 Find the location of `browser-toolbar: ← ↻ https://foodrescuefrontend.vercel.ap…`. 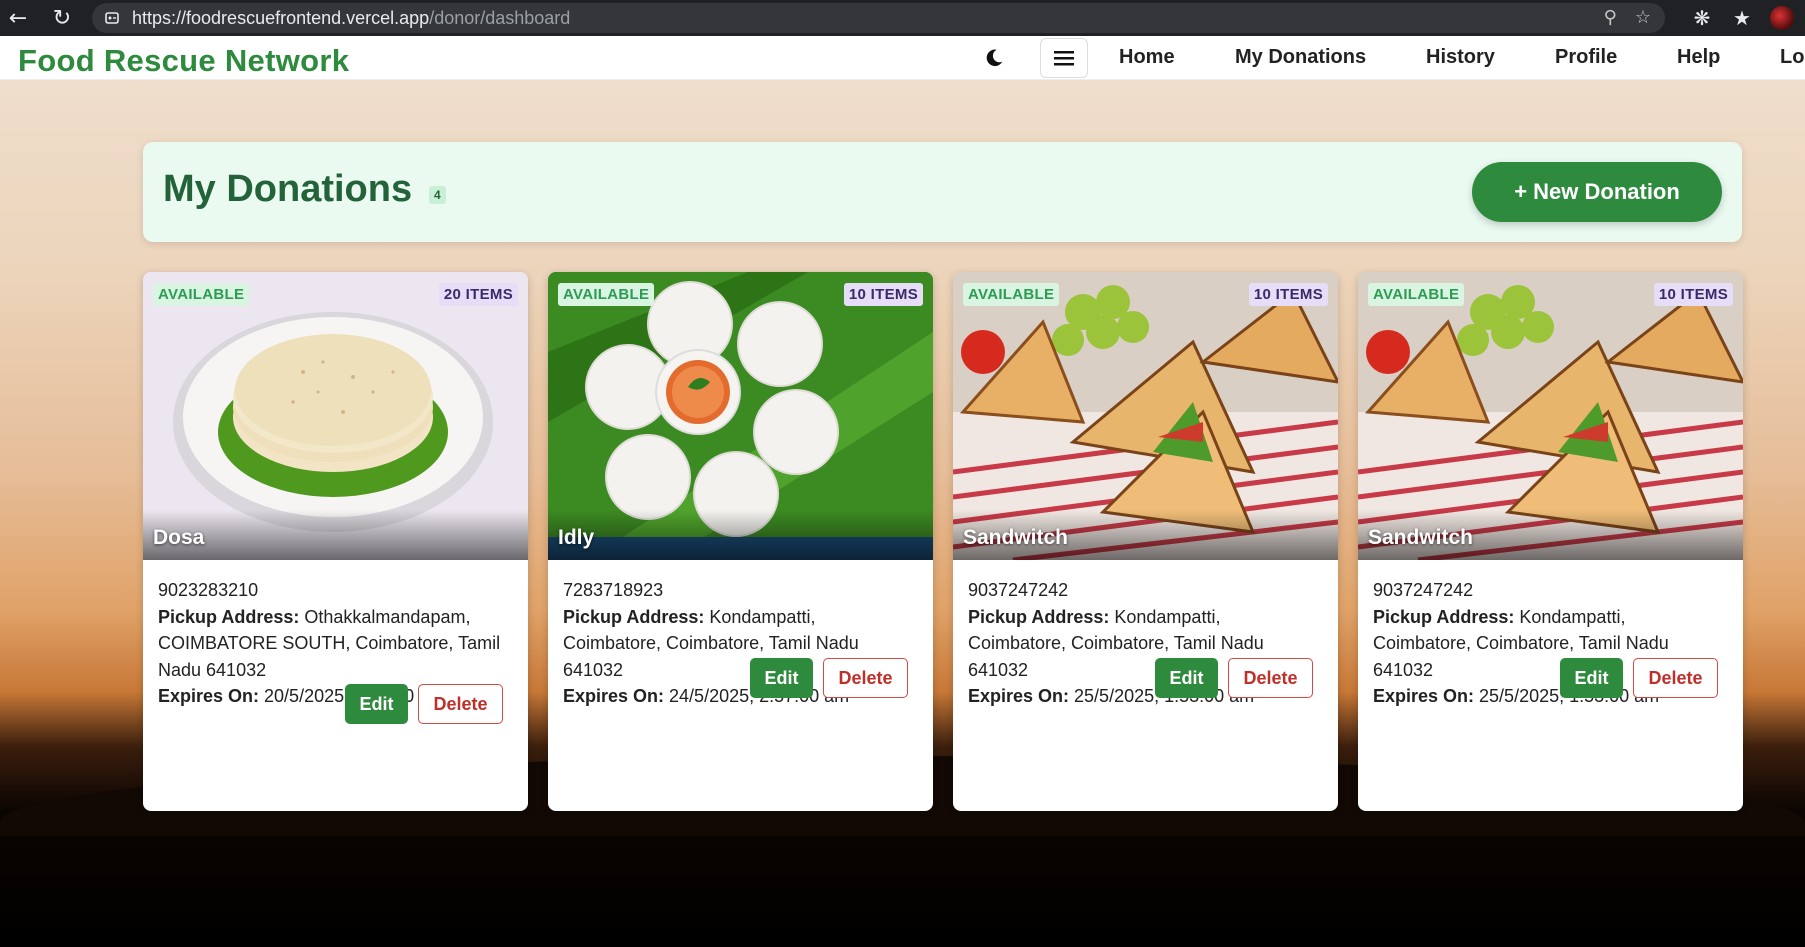

browser-toolbar: ← ↻ https://foodrescuefrontend.vercel.ap… is located at coordinates (902, 18).